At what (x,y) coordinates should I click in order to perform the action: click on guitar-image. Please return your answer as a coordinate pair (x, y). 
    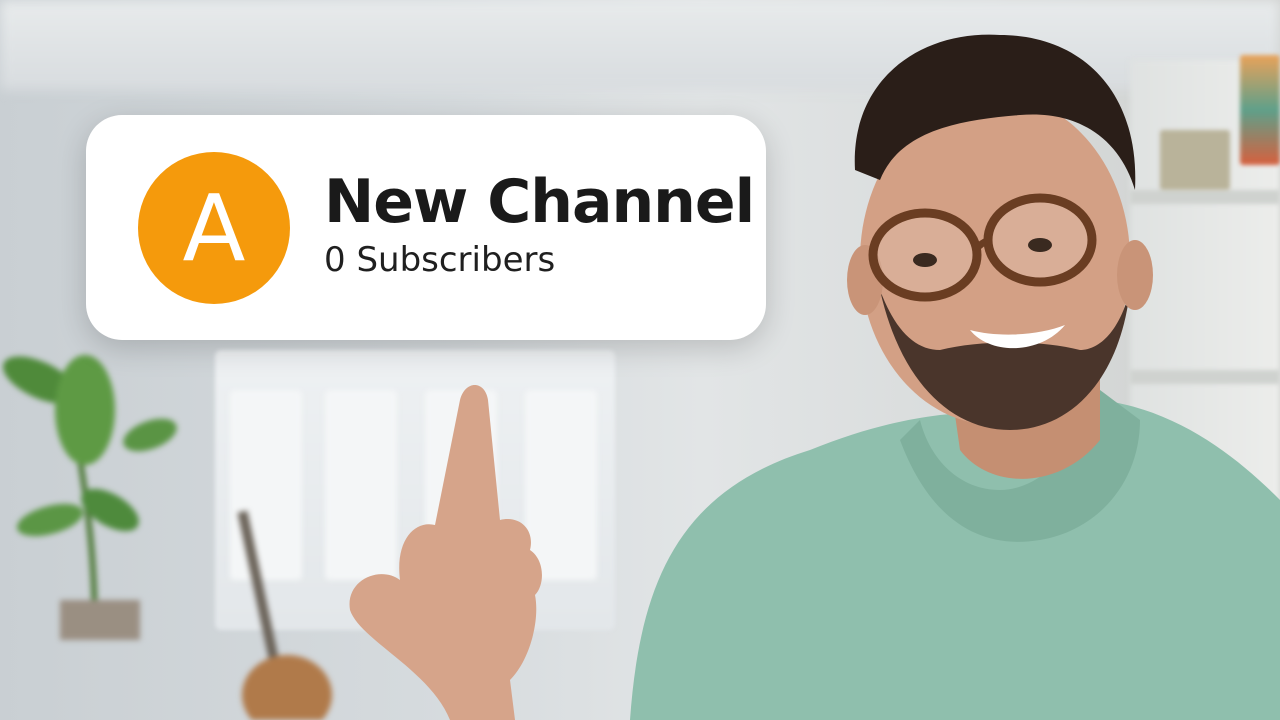
    Looking at the image, I should click on (284, 615).